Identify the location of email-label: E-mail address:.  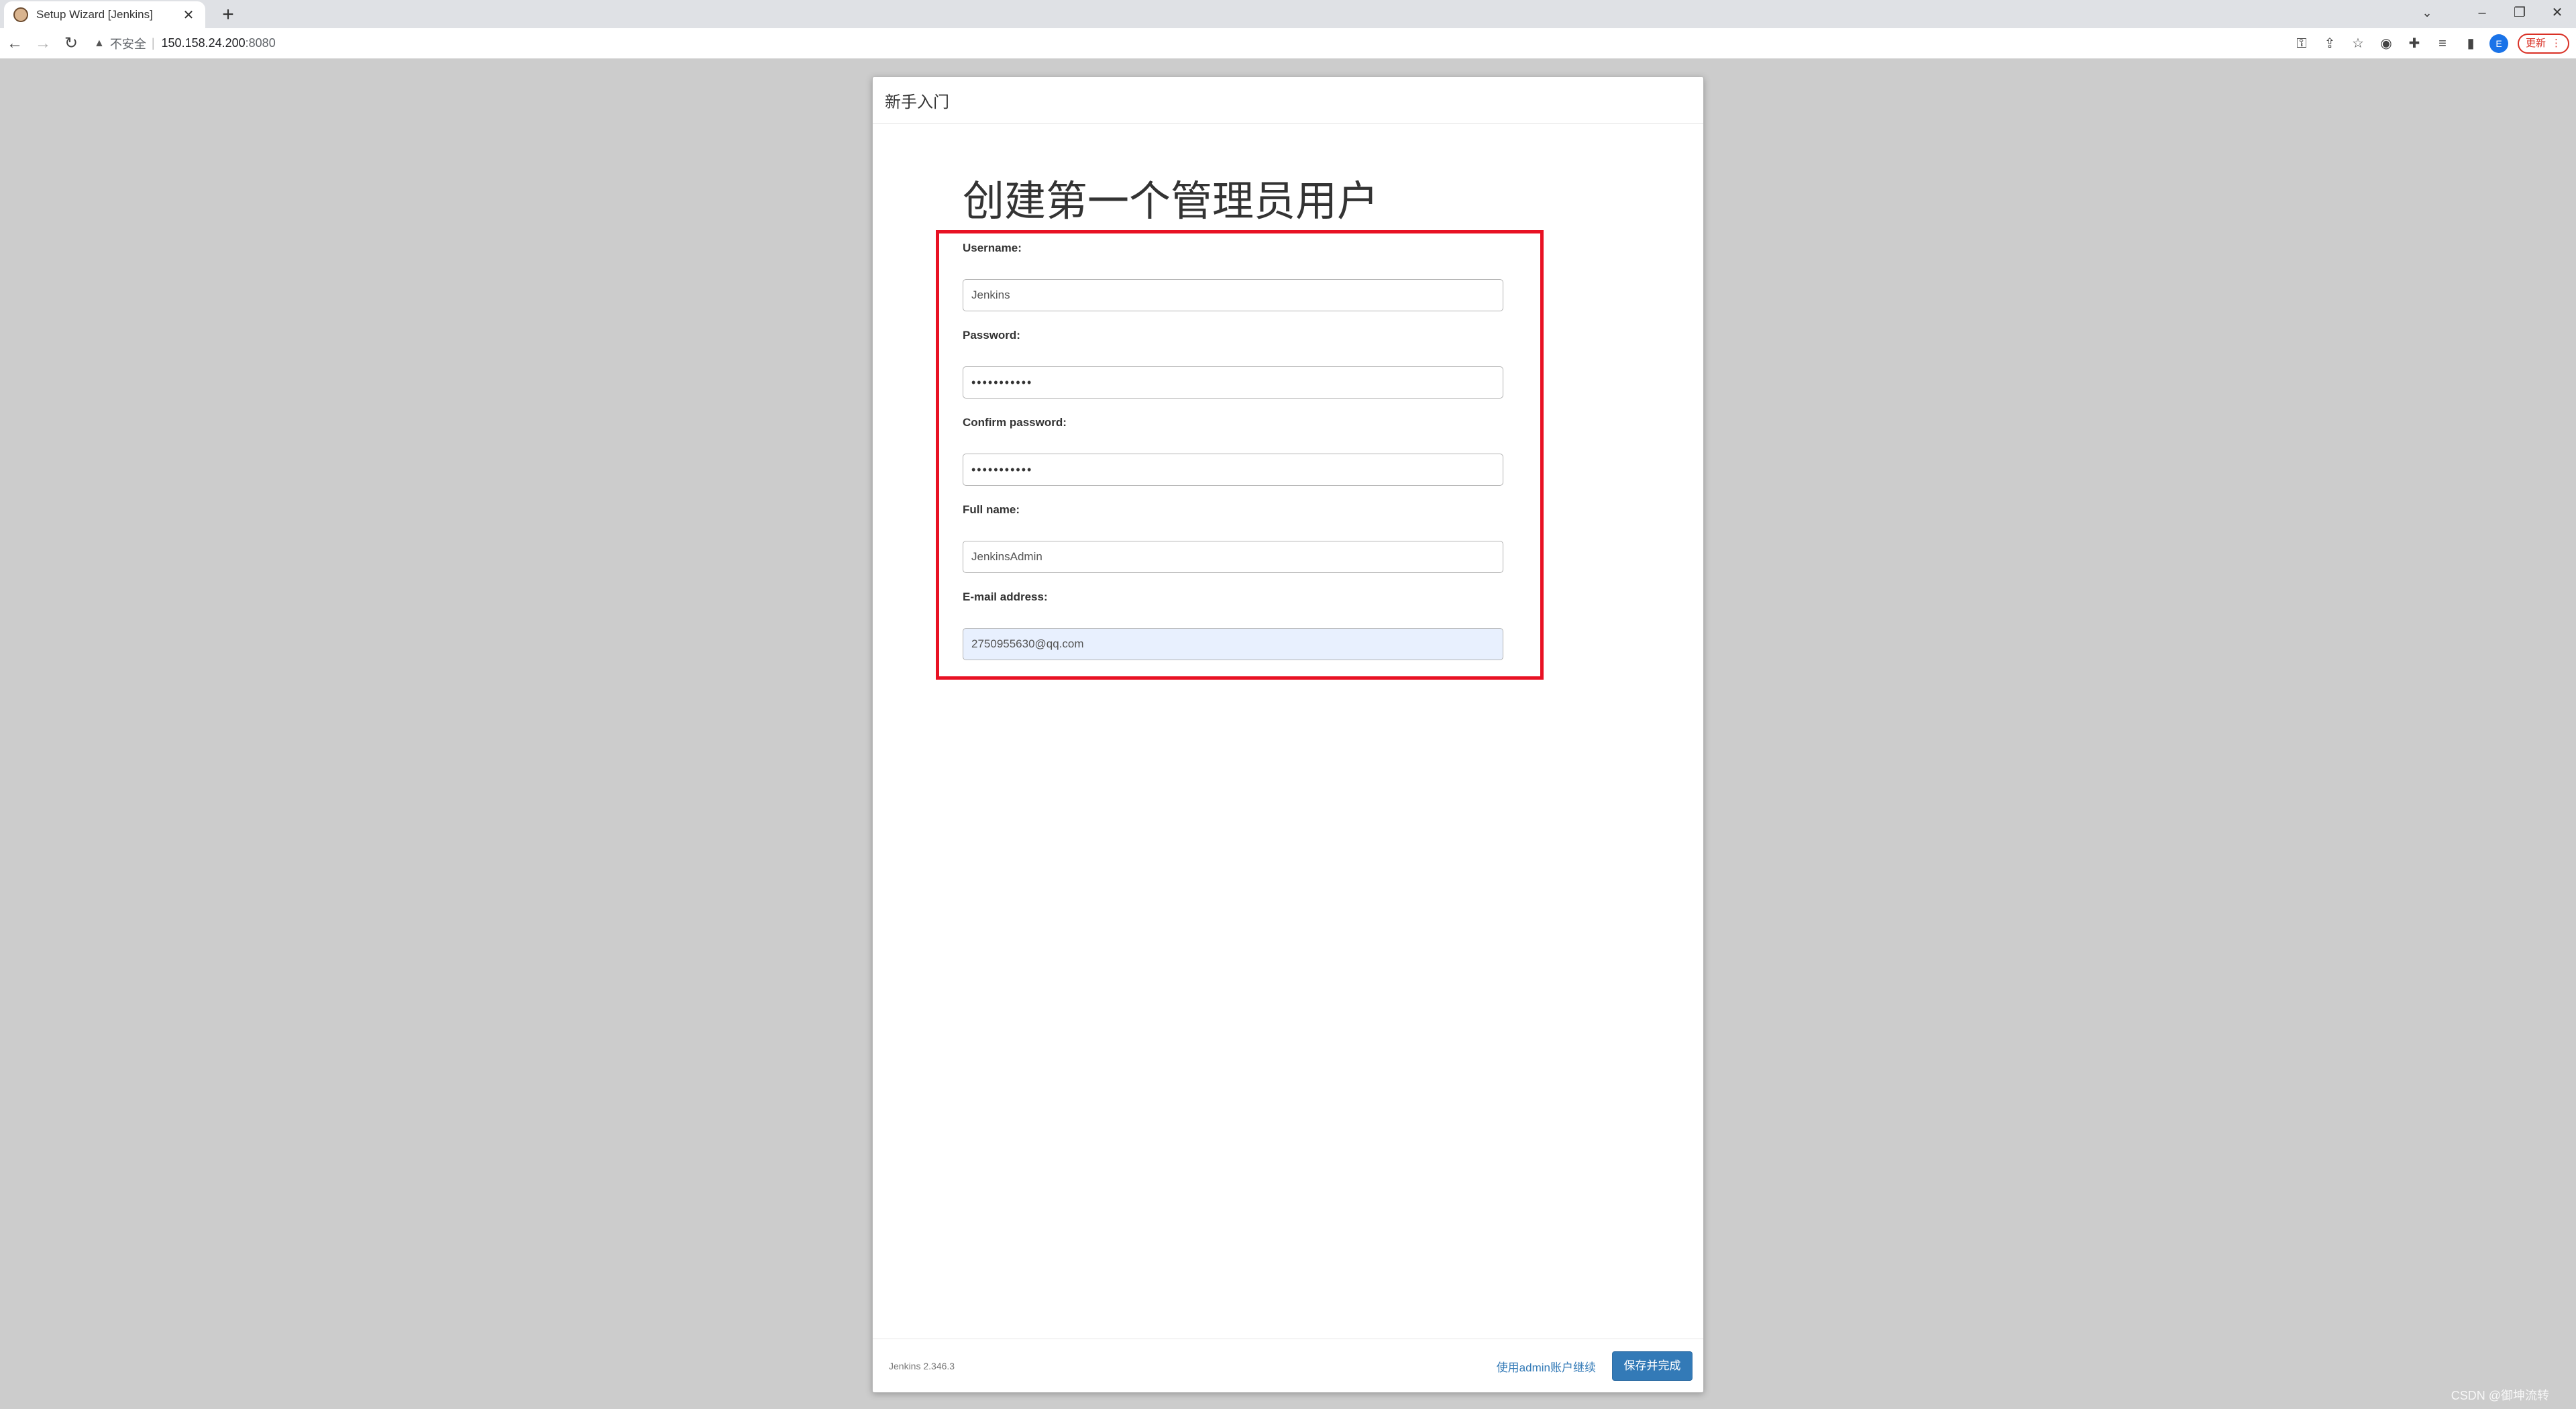
(1005, 596).